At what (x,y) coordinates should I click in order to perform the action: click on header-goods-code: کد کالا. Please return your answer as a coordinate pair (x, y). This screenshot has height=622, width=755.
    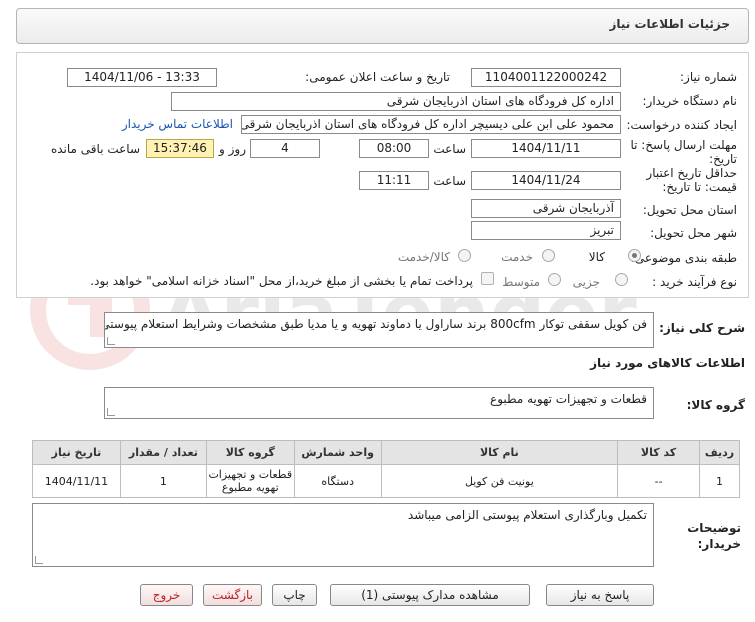
    Looking at the image, I should click on (658, 452).